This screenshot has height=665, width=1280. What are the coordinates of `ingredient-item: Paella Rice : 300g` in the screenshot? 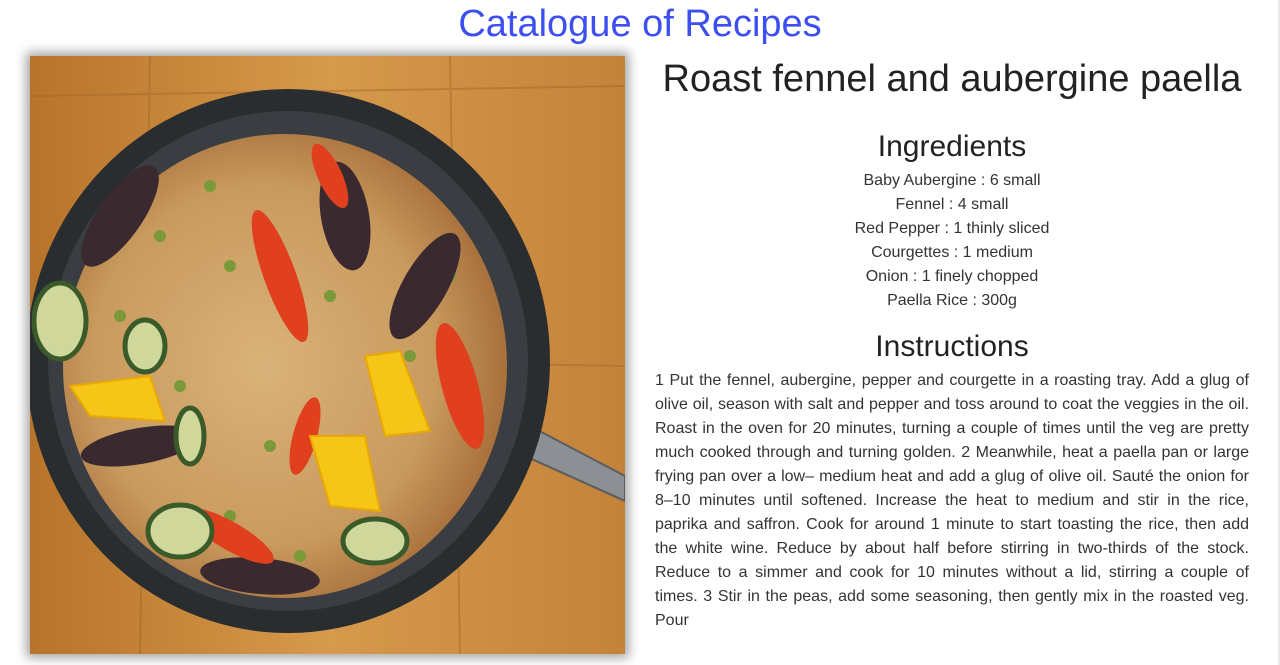 It's located at (952, 300).